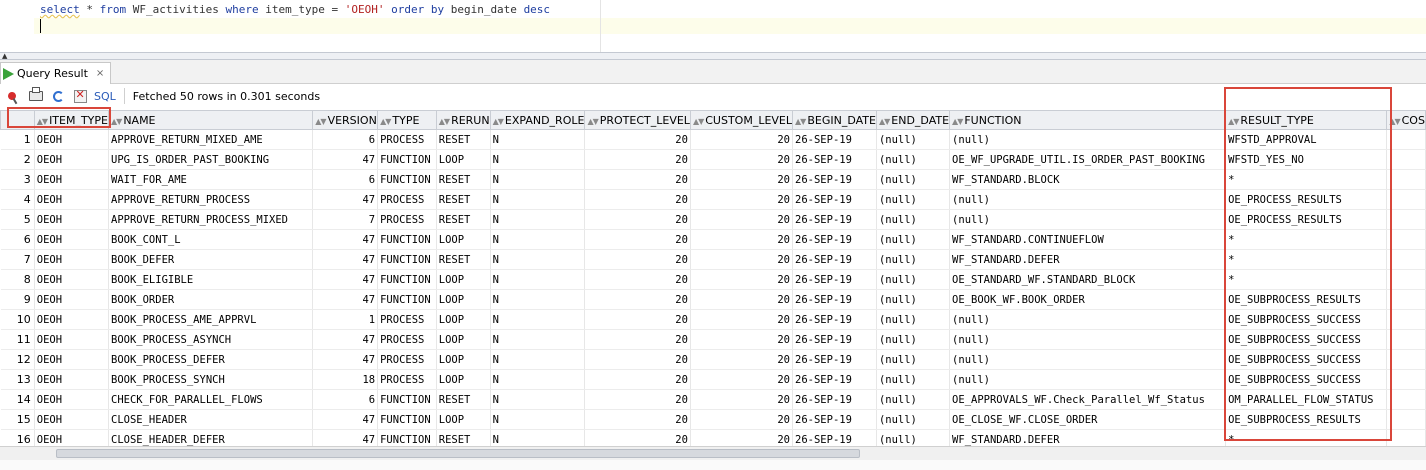  Describe the element at coordinates (345, 120) in the screenshot. I see `column-header: ▲▼ VERSION` at that location.